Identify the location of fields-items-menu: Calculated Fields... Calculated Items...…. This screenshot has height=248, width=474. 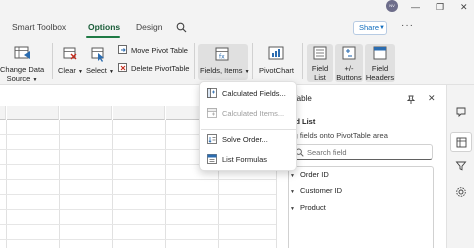
(248, 126).